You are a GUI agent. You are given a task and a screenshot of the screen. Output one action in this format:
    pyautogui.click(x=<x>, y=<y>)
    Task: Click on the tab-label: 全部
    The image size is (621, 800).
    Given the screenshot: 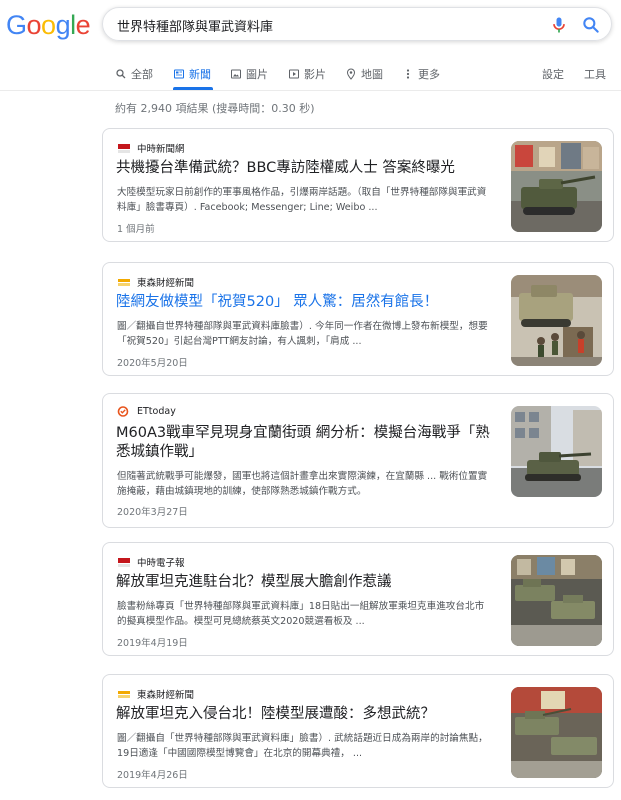 What is the action you would take?
    pyautogui.click(x=142, y=74)
    